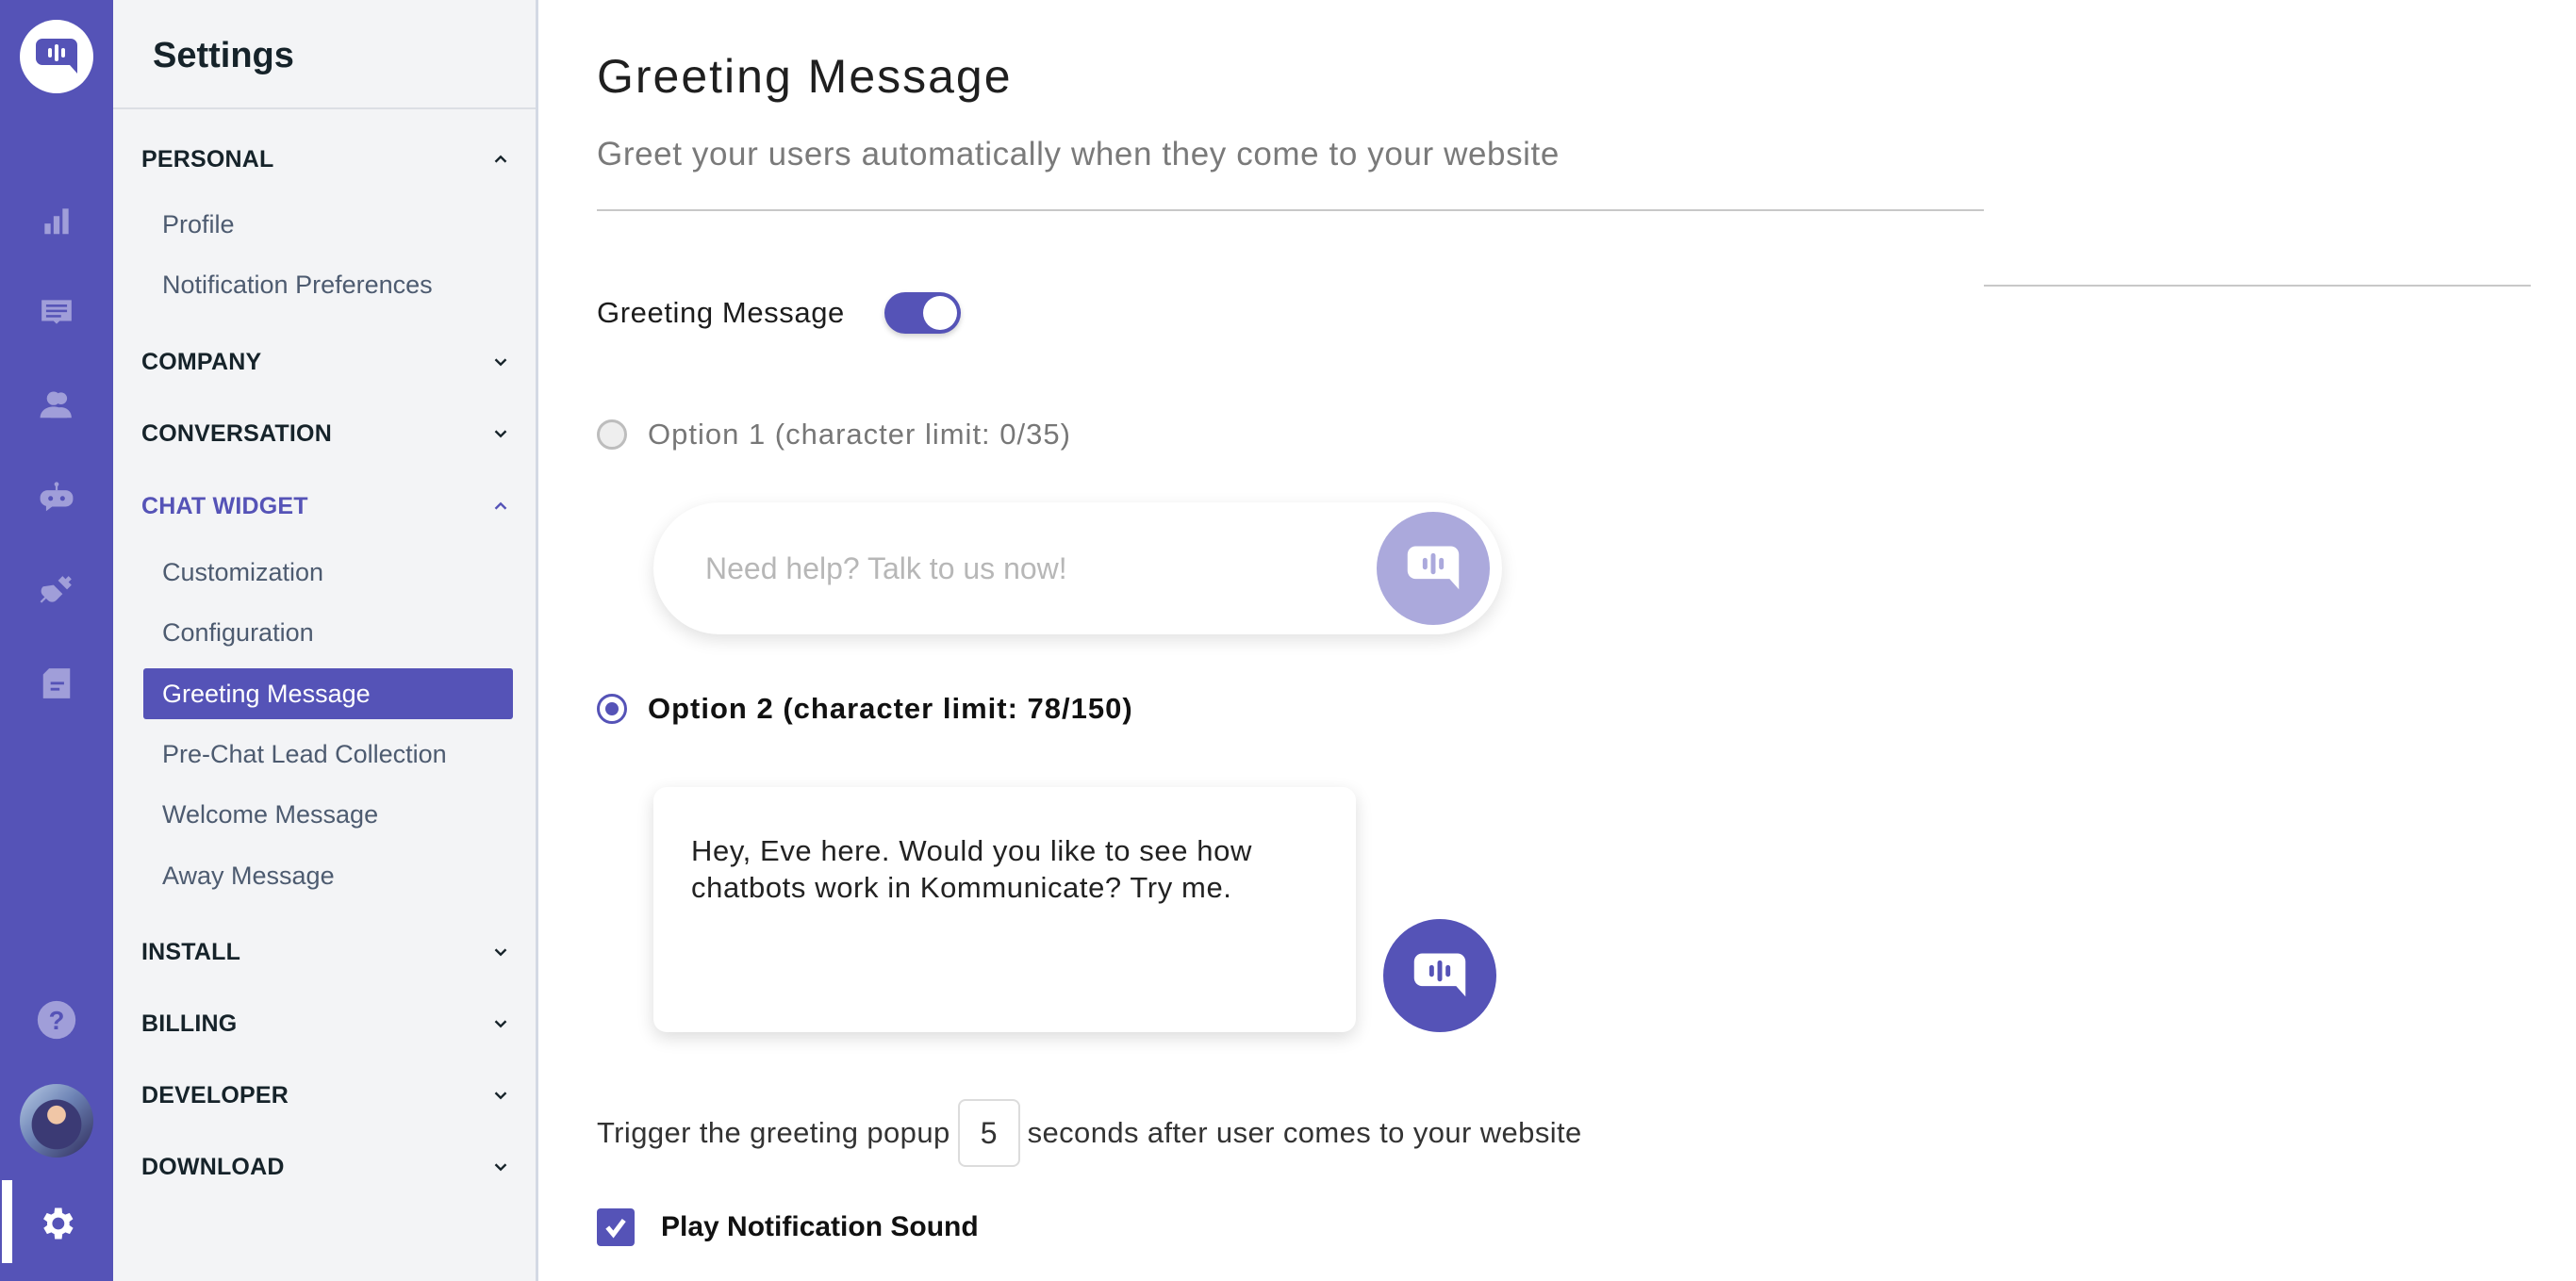 The width and height of the screenshot is (2576, 1281). I want to click on section-chat-widget: CHAT WIDGET, so click(326, 506).